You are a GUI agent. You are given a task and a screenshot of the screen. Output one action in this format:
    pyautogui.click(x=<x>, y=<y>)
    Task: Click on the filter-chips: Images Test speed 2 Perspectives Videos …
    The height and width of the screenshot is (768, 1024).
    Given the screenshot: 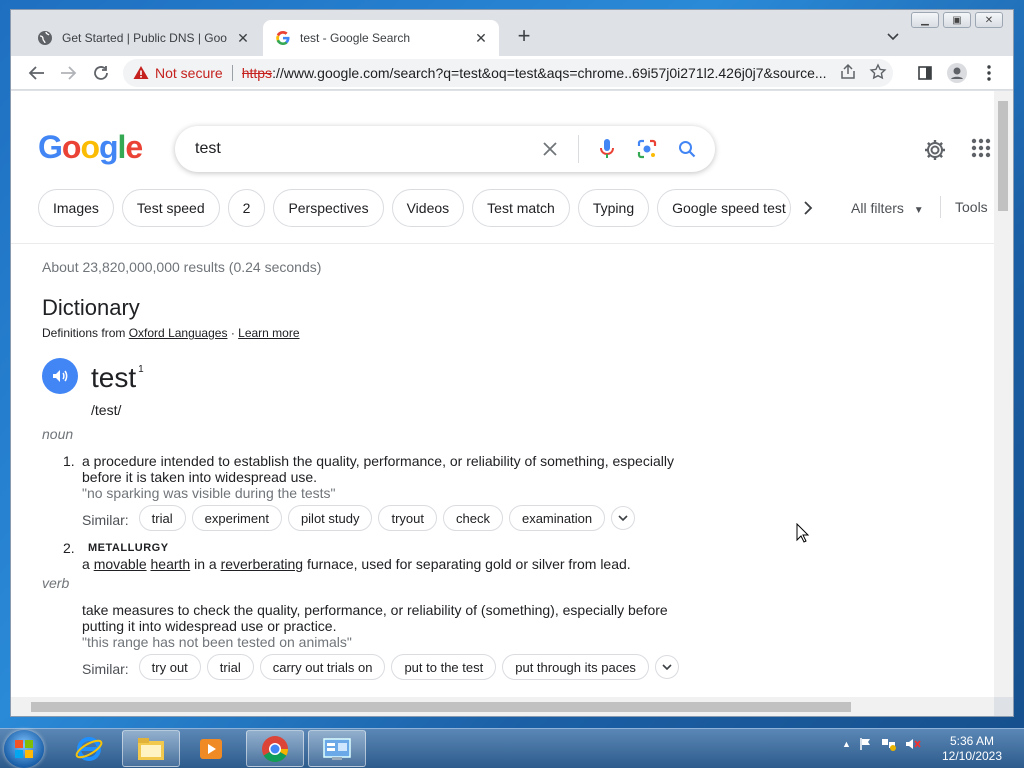 What is the action you would take?
    pyautogui.click(x=415, y=208)
    